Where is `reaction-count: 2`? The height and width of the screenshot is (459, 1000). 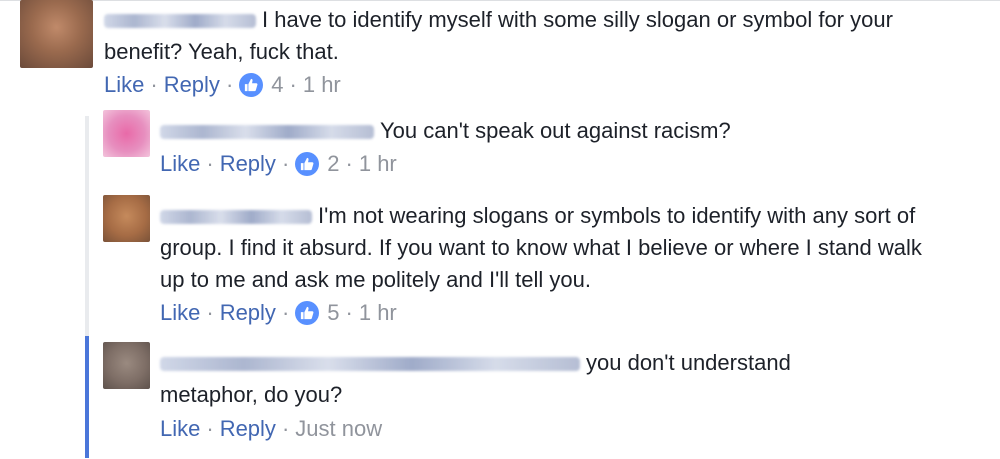 reaction-count: 2 is located at coordinates (333, 164).